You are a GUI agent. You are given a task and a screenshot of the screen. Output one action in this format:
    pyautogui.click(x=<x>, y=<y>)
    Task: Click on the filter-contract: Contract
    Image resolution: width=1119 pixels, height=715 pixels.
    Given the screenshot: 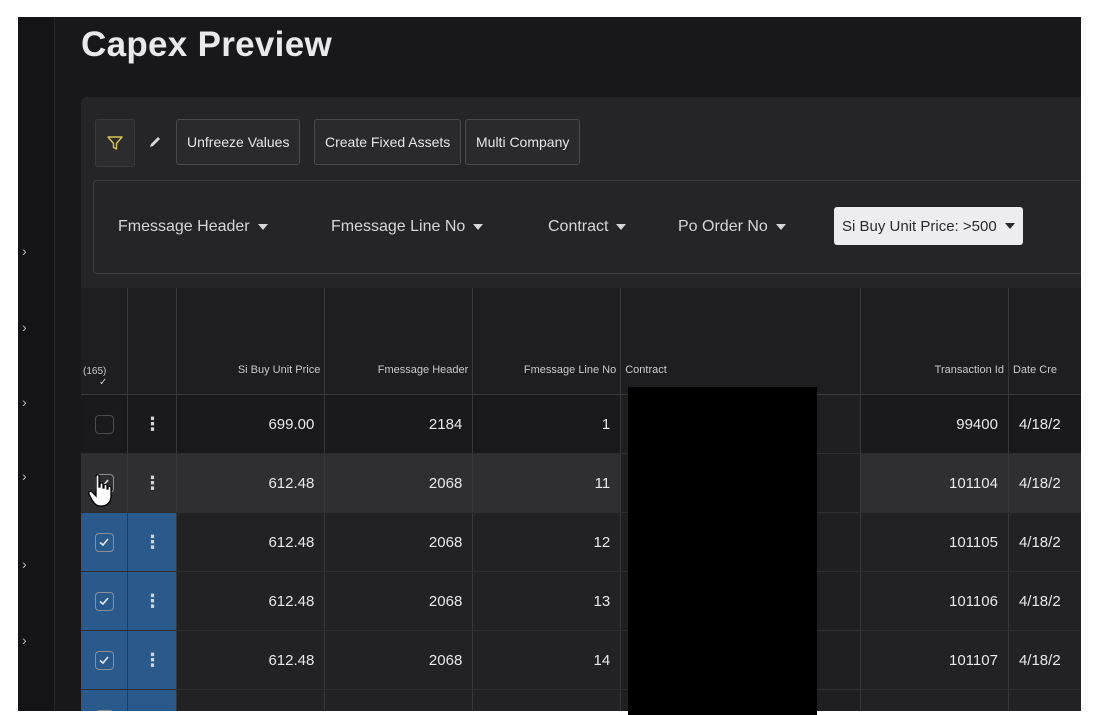 What is the action you would take?
    pyautogui.click(x=587, y=227)
    